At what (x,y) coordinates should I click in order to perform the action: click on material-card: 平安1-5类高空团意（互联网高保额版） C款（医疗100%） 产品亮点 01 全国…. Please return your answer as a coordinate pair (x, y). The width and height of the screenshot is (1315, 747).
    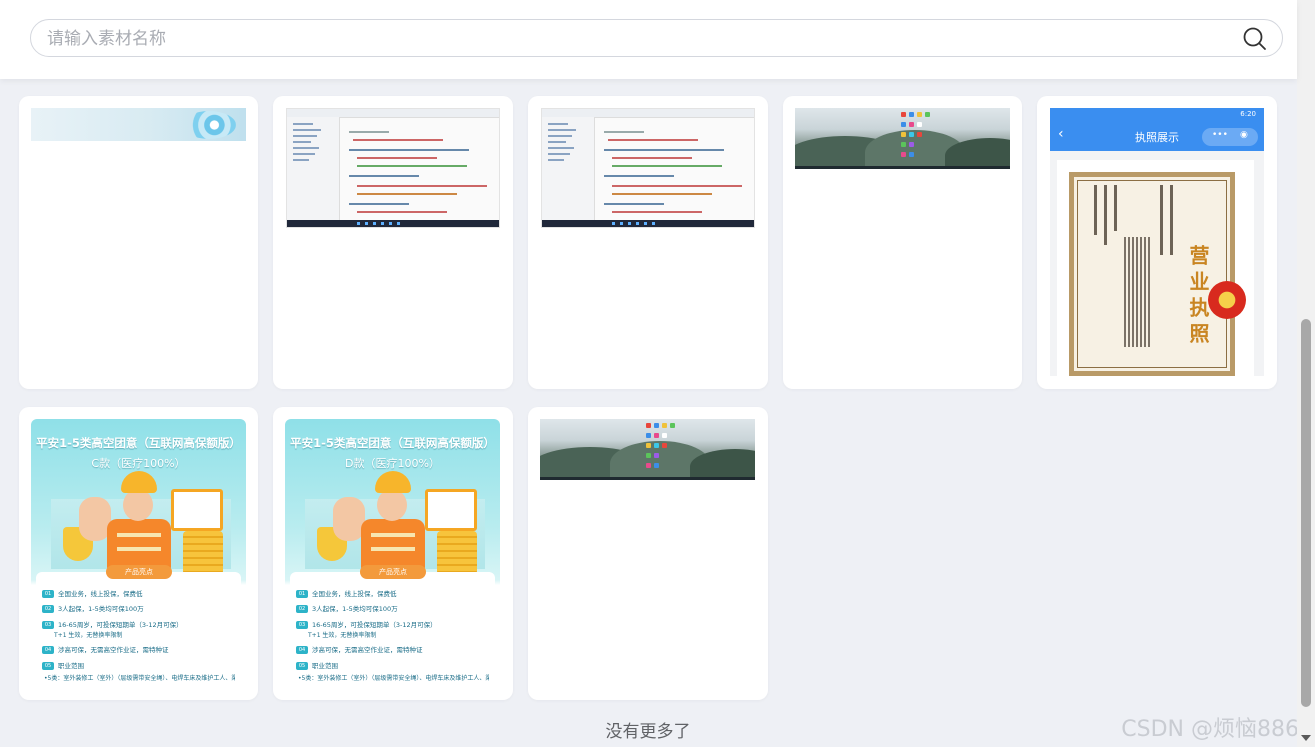
    Looking at the image, I should click on (138, 553).